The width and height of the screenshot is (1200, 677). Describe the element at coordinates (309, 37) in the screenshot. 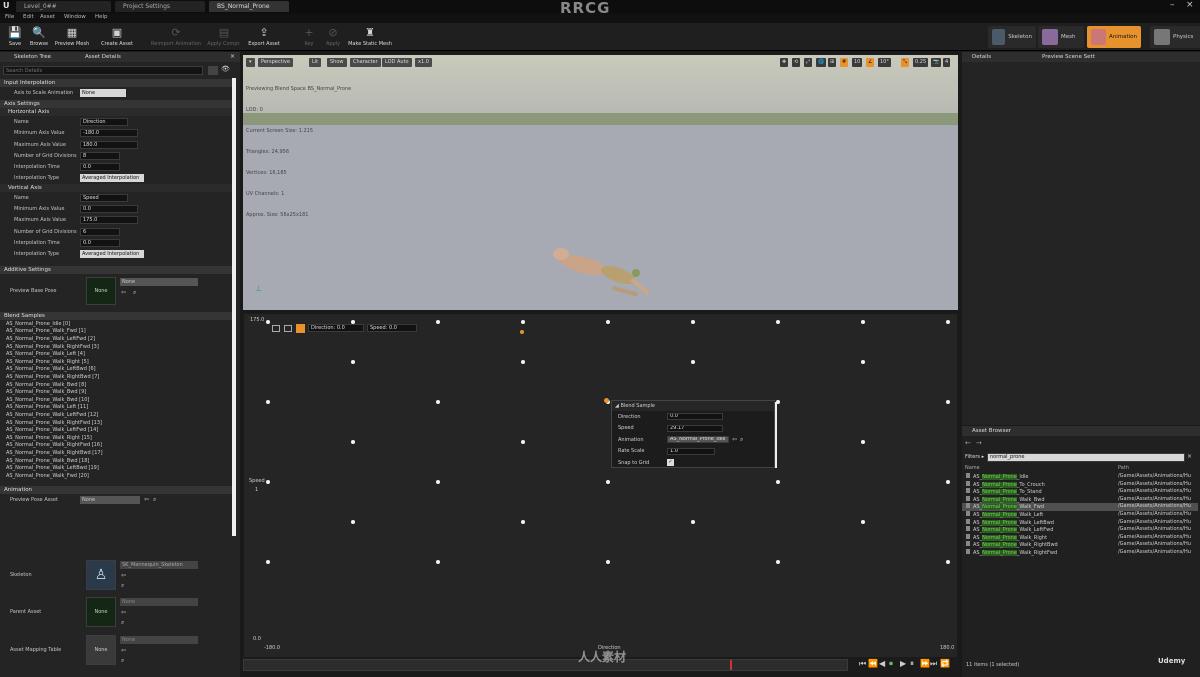

I see `key-button: + Key` at that location.